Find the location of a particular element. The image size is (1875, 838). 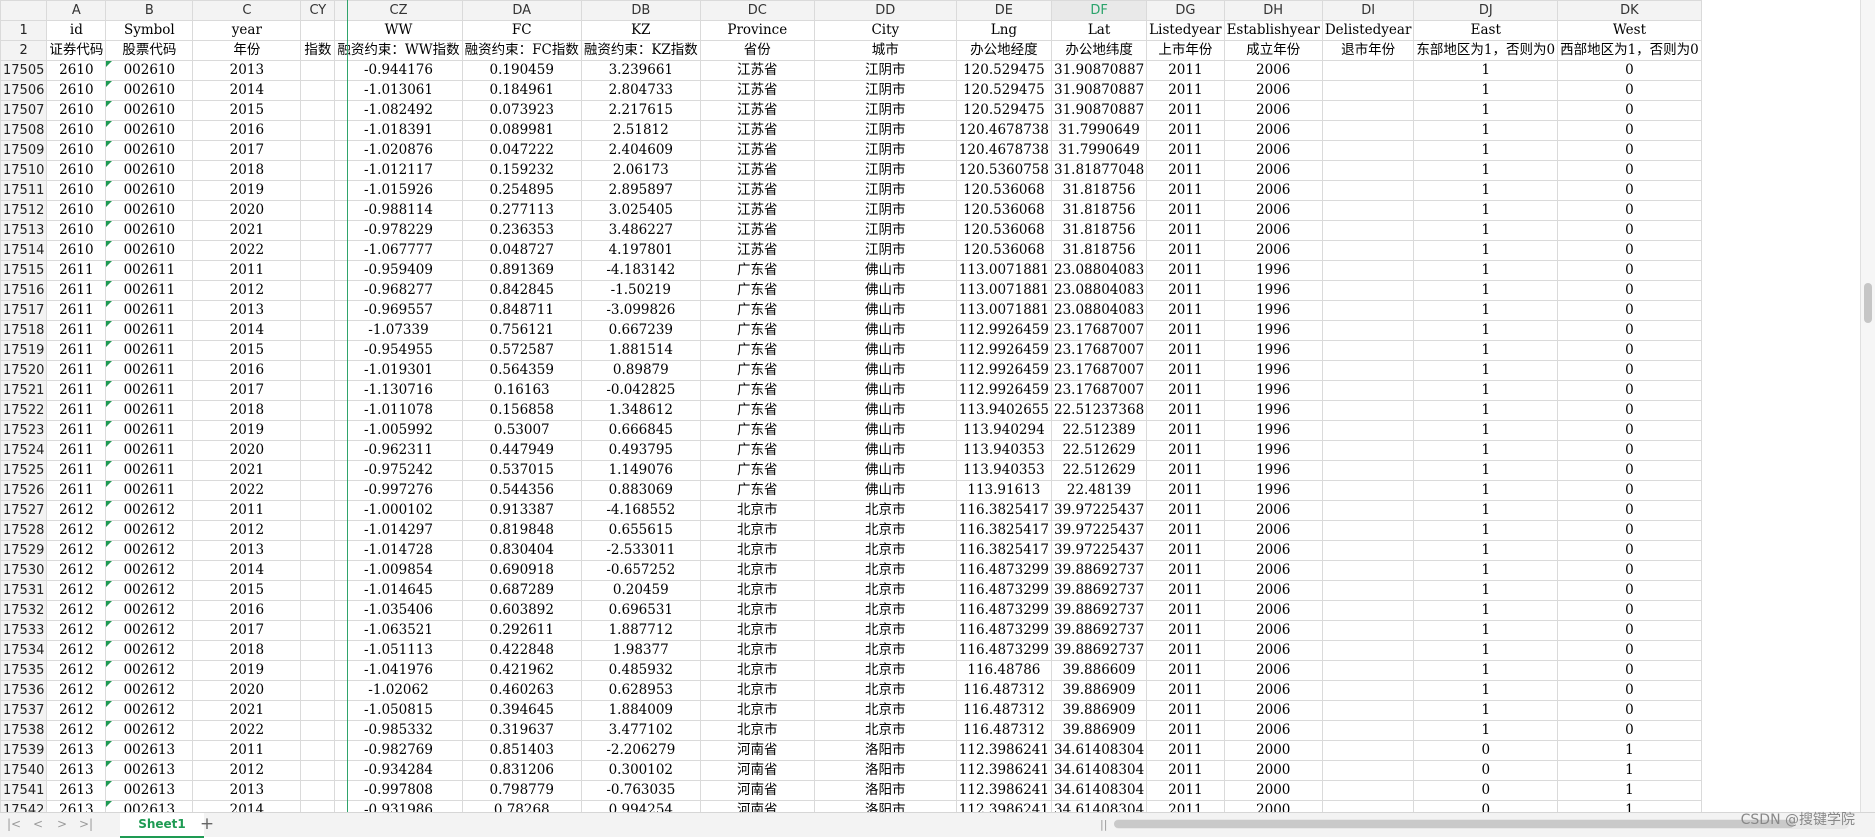

cell: 3.477102 is located at coordinates (640, 730).